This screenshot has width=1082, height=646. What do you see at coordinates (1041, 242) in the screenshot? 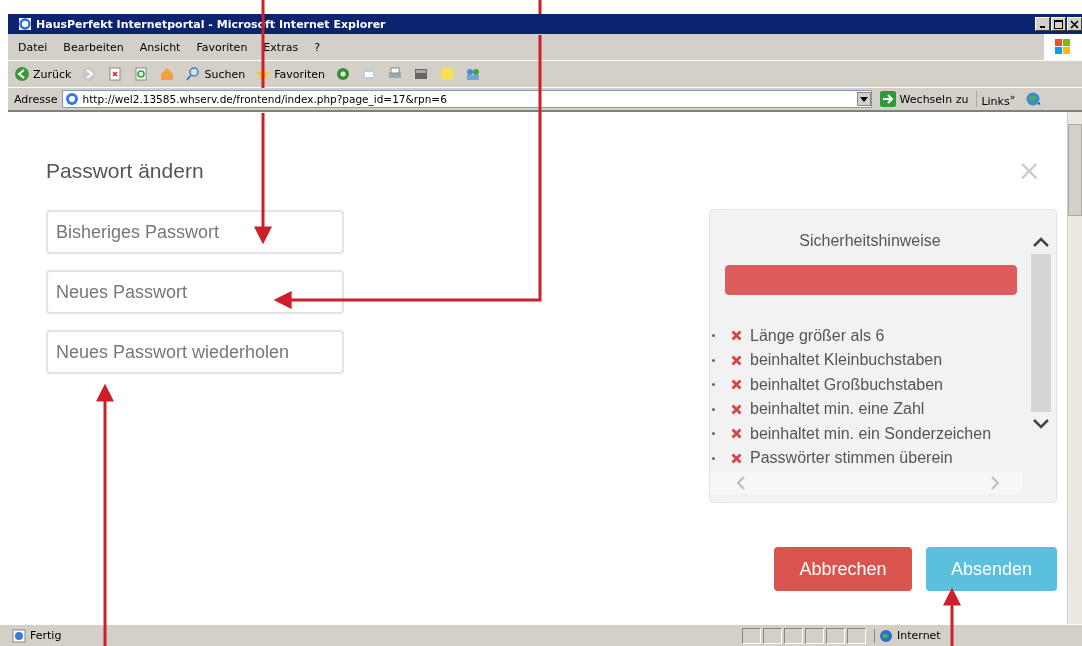
I see `scroll-up-icon` at bounding box center [1041, 242].